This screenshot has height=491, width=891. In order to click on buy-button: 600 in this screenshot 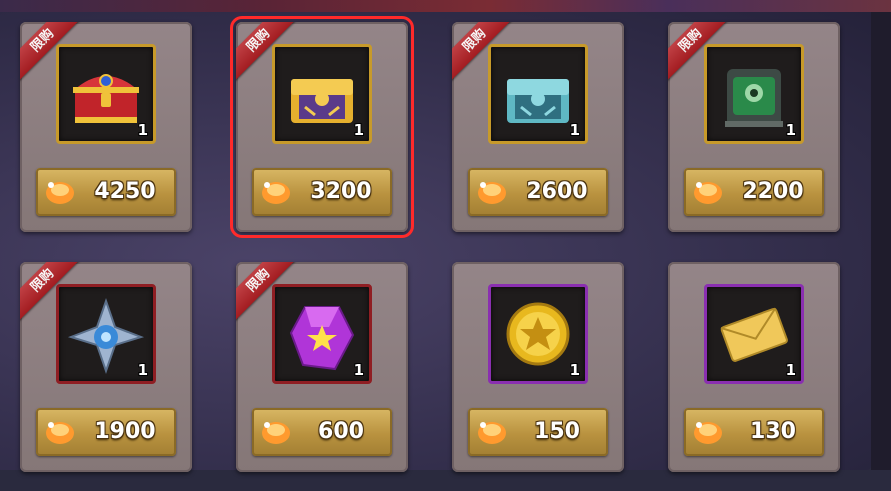, I will do `click(322, 432)`.